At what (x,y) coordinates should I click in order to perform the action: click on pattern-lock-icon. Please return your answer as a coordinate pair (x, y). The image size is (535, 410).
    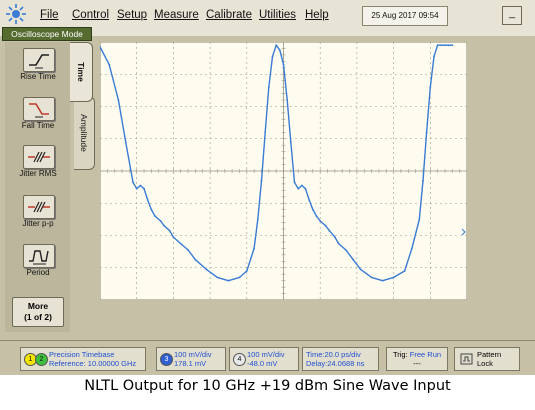
    Looking at the image, I should click on (466, 359).